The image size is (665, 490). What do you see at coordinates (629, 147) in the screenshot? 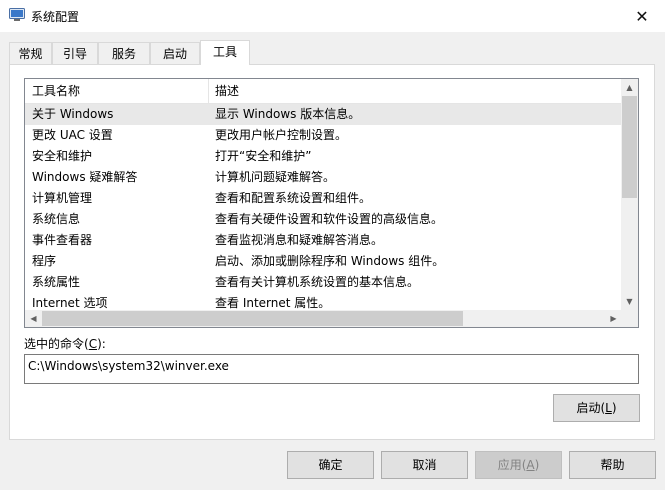
I see `vertical-scroll-thumb` at bounding box center [629, 147].